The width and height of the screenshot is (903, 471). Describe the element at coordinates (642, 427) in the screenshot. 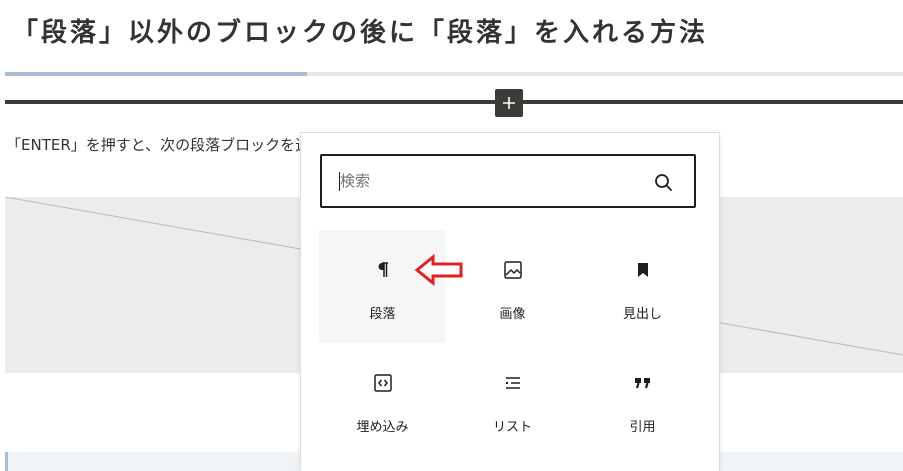

I see `block-label: 引用` at that location.